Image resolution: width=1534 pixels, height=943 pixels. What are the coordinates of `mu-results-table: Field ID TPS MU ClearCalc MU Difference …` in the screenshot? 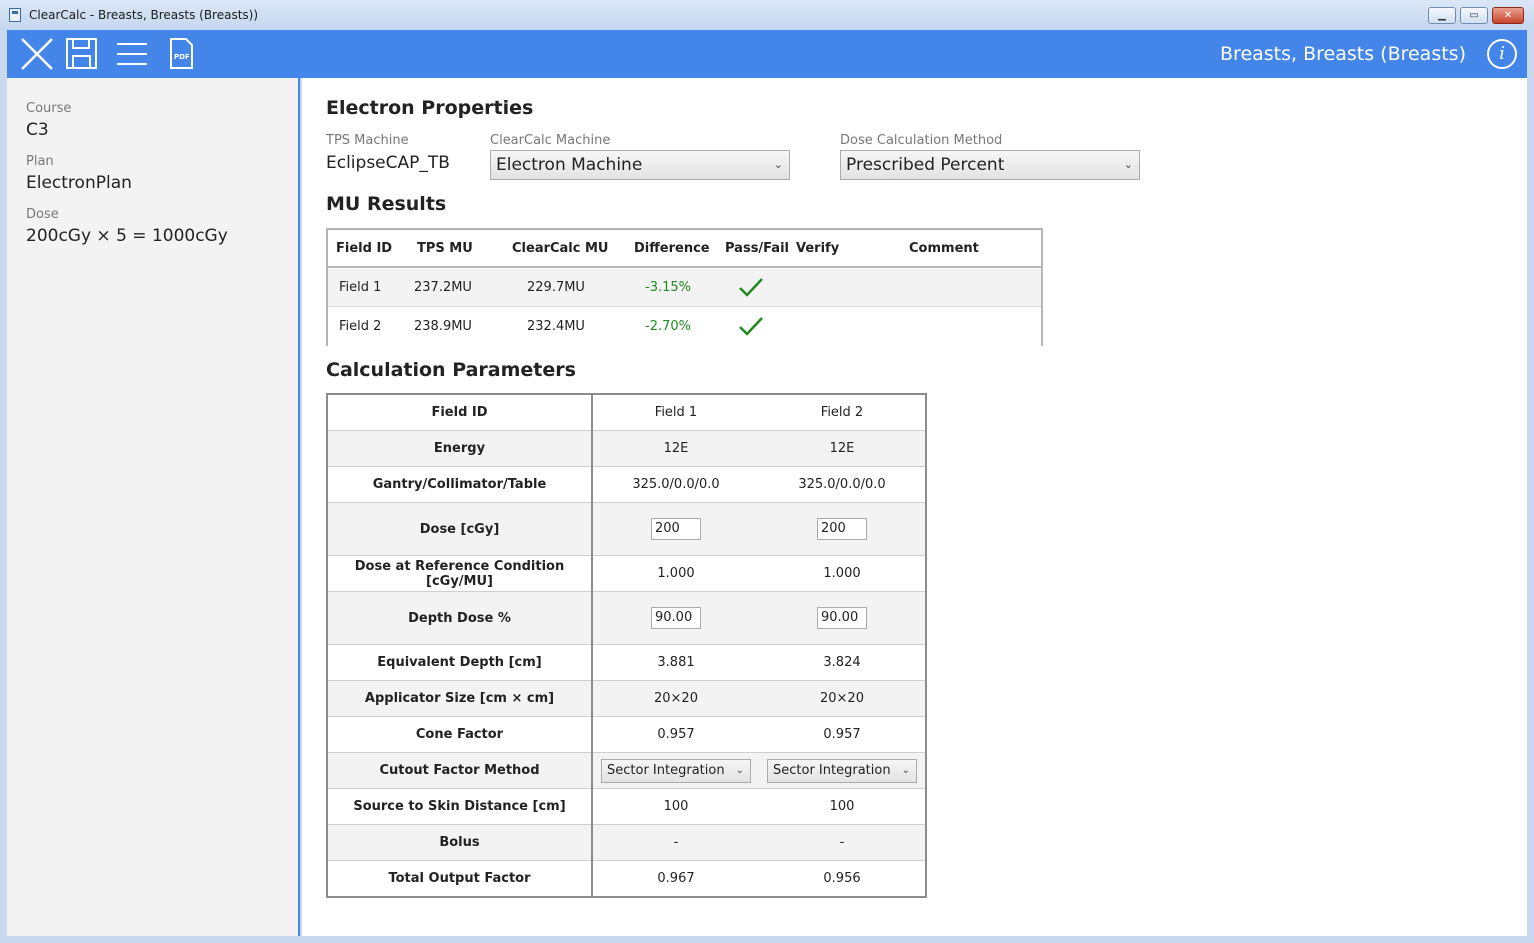 It's located at (684, 287).